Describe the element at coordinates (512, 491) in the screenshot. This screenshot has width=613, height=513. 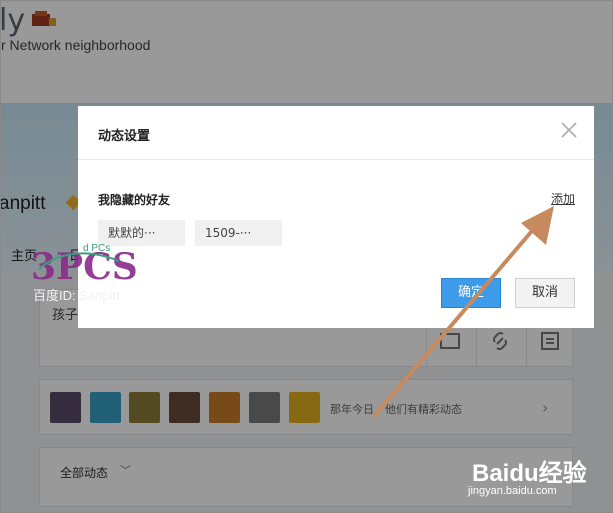
I see `watermark-url: jingyan.baidu.com` at that location.